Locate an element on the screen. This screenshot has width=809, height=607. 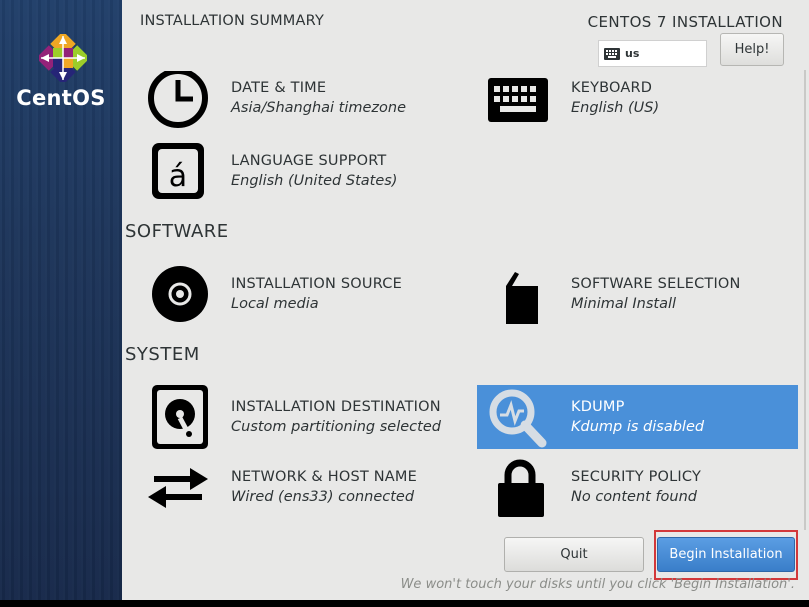
spoke-status: English (United States) is located at coordinates (314, 181).